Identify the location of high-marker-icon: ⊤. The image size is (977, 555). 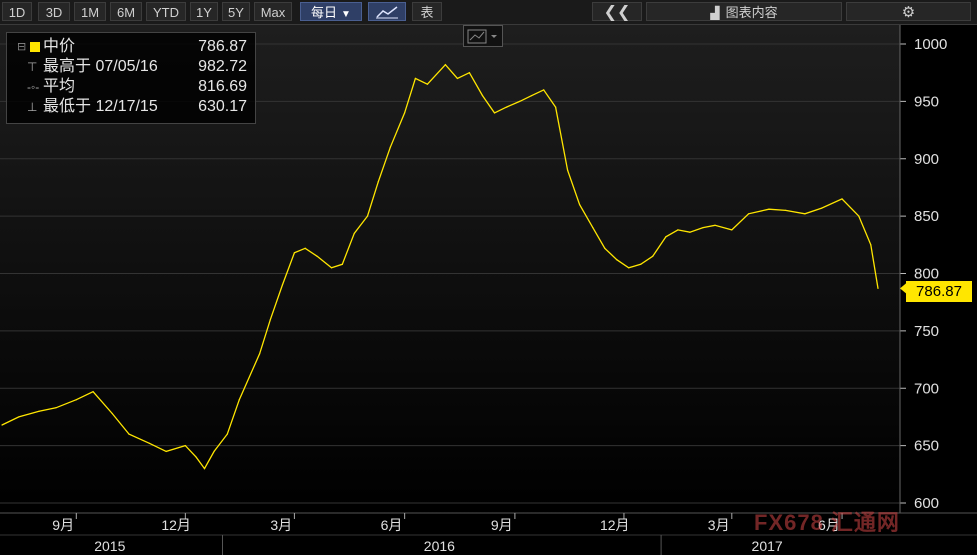
(32, 67).